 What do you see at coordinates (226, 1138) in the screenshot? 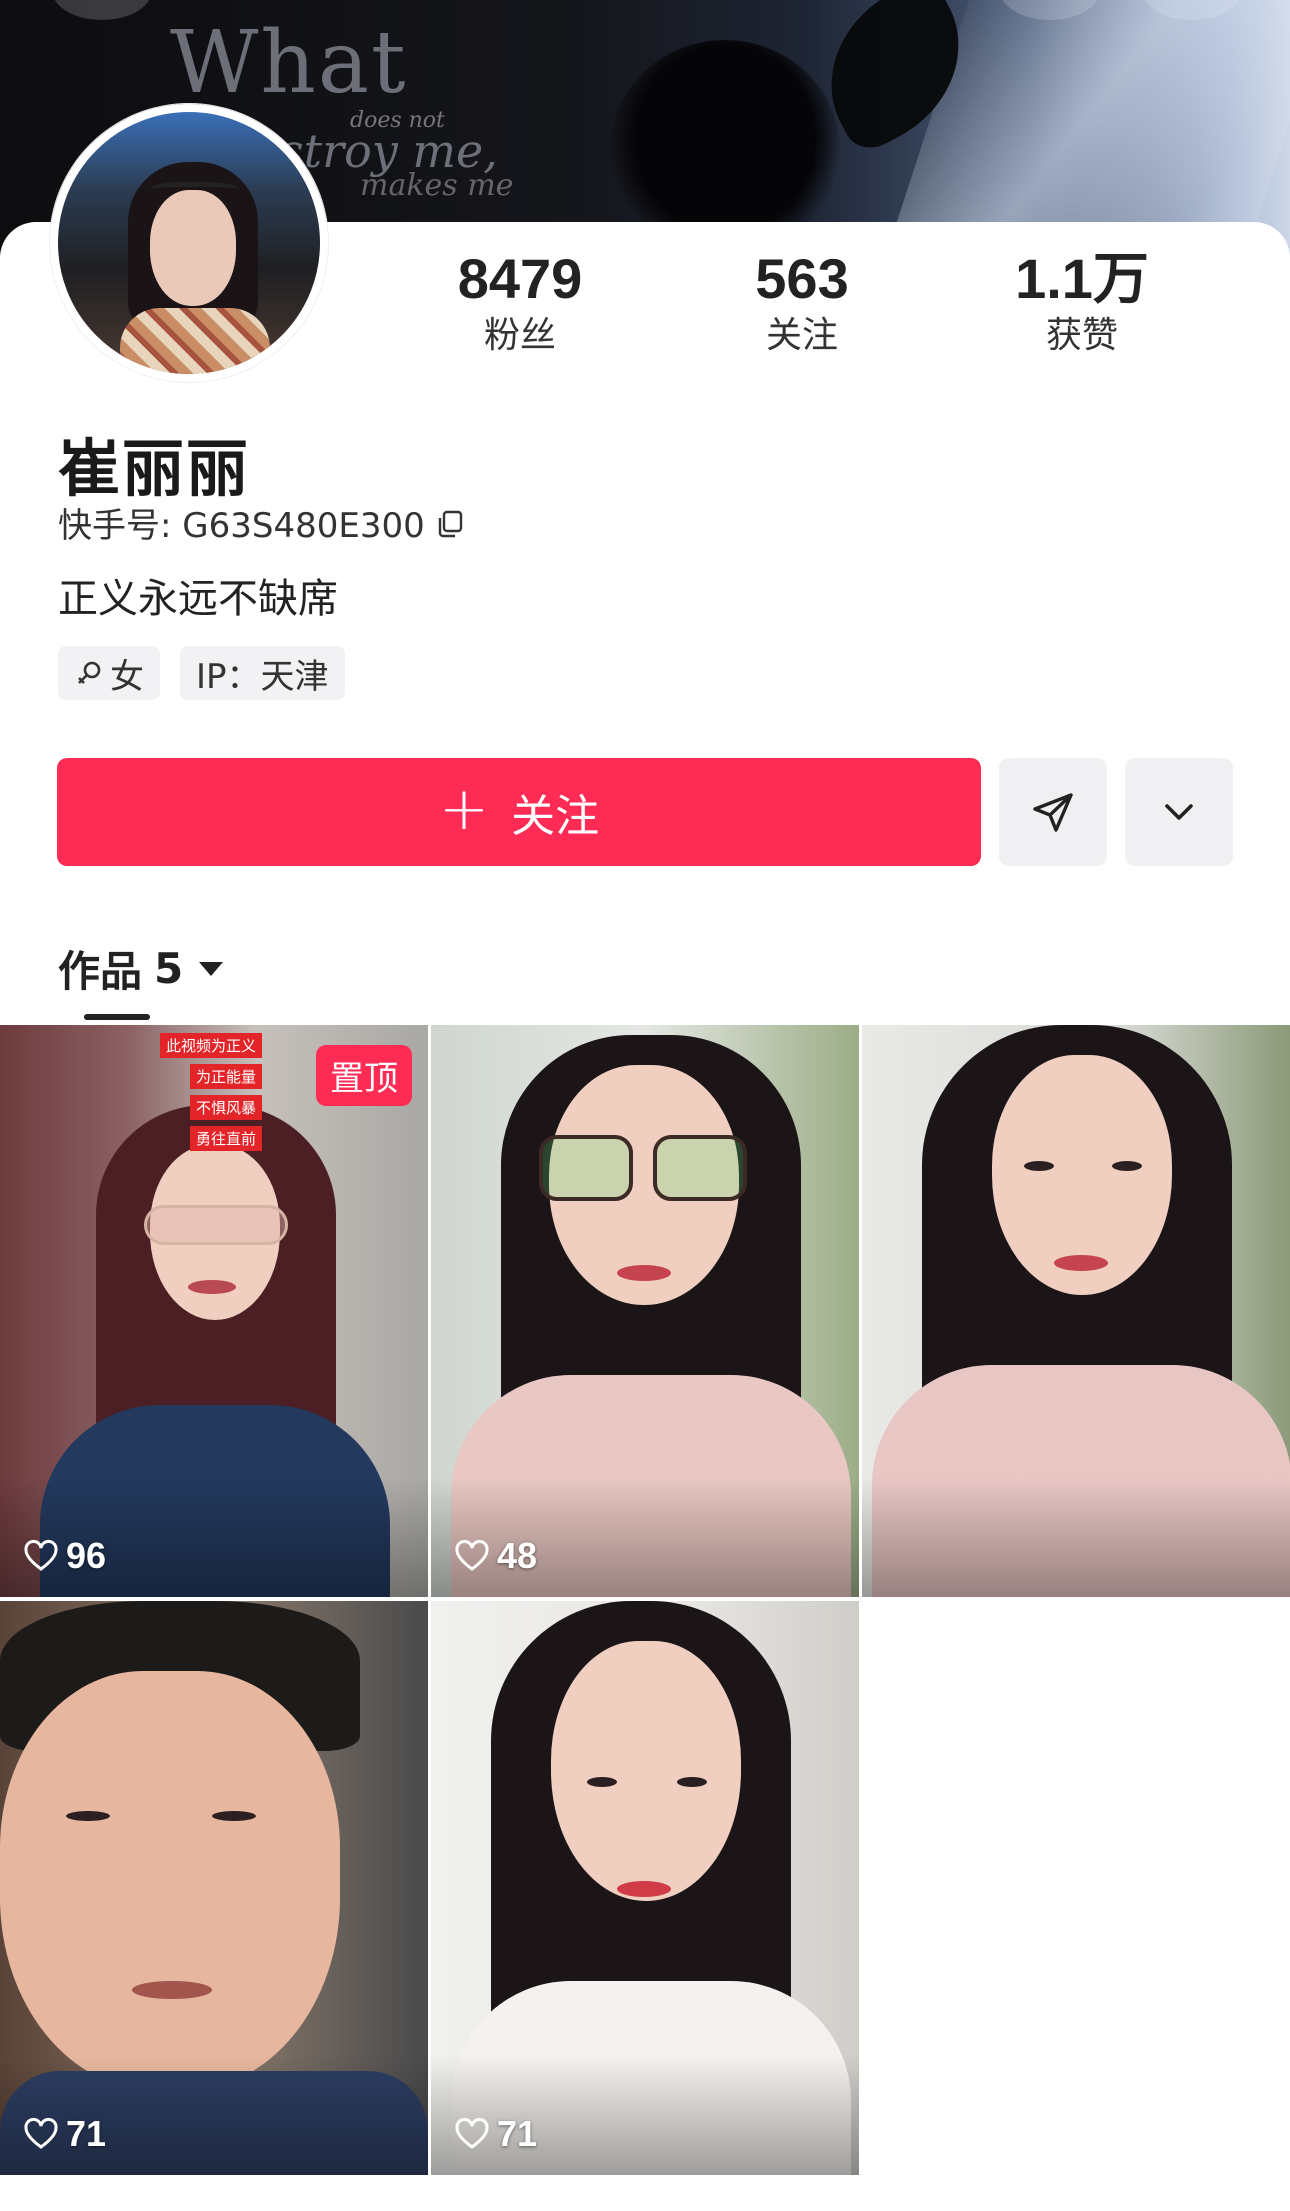
I see `caption-line: 勇往直前` at bounding box center [226, 1138].